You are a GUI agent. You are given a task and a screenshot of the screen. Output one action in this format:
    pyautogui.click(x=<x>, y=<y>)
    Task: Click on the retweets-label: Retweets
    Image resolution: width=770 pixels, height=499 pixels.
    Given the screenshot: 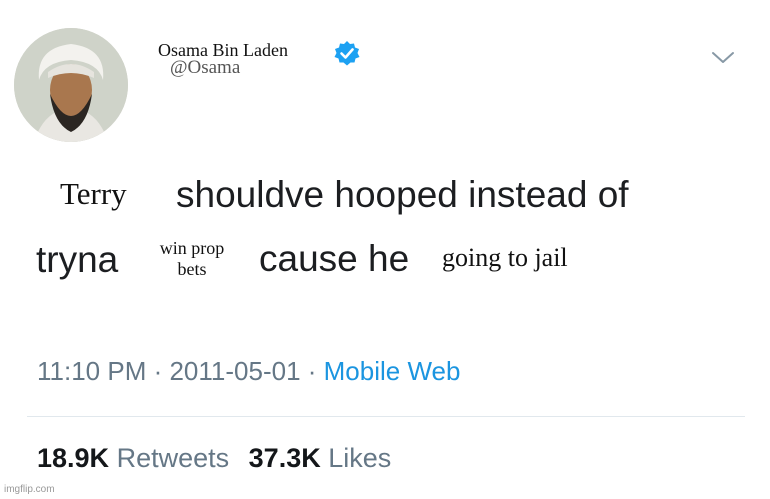 What is the action you would take?
    pyautogui.click(x=173, y=458)
    